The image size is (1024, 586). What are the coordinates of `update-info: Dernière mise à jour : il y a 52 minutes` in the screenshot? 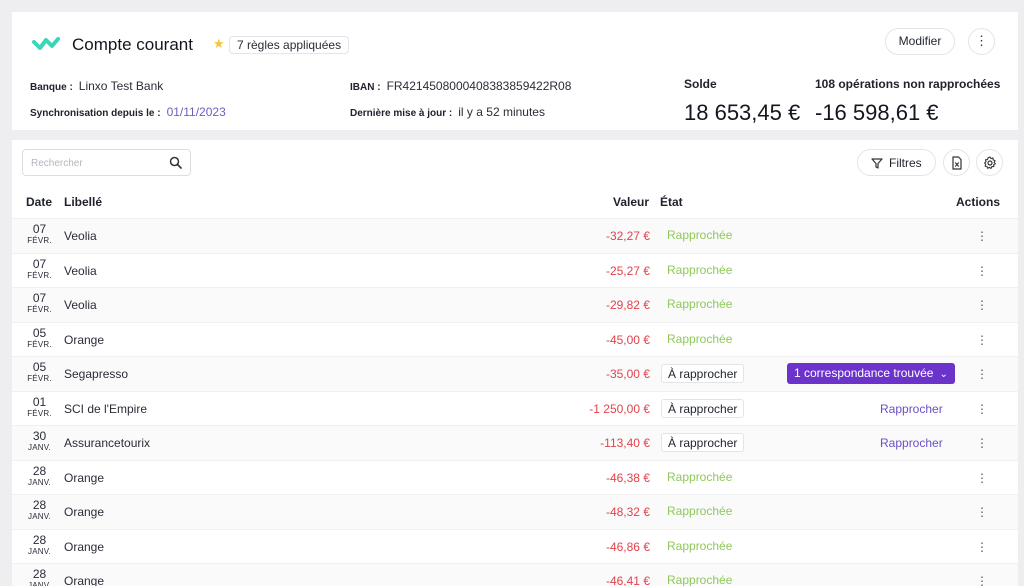 It's located at (447, 112).